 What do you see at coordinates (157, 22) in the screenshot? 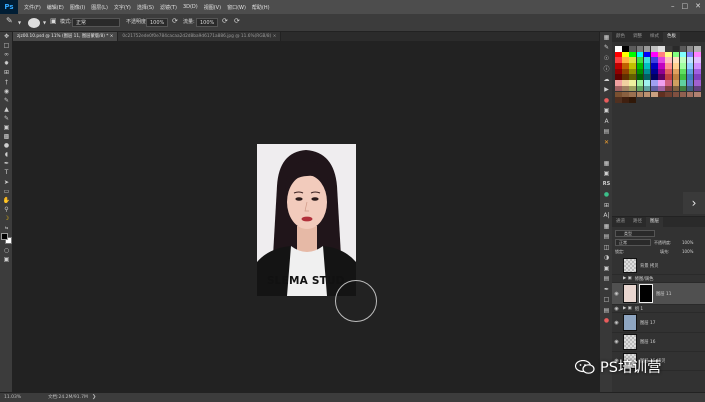
I see `opacity-input: 100%` at bounding box center [157, 22].